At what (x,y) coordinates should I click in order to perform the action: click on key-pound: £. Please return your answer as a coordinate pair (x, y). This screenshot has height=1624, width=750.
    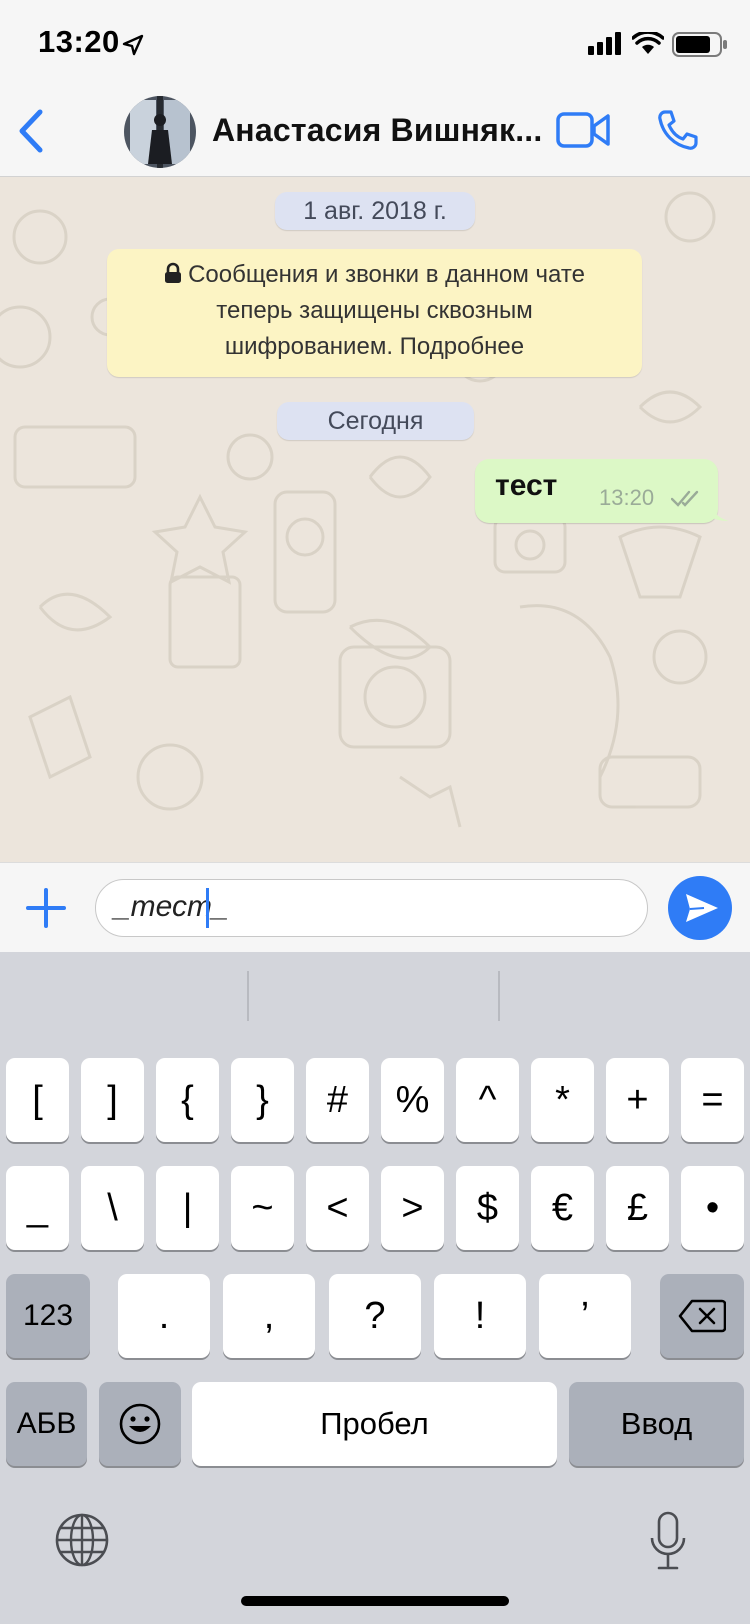
    Looking at the image, I should click on (637, 1208).